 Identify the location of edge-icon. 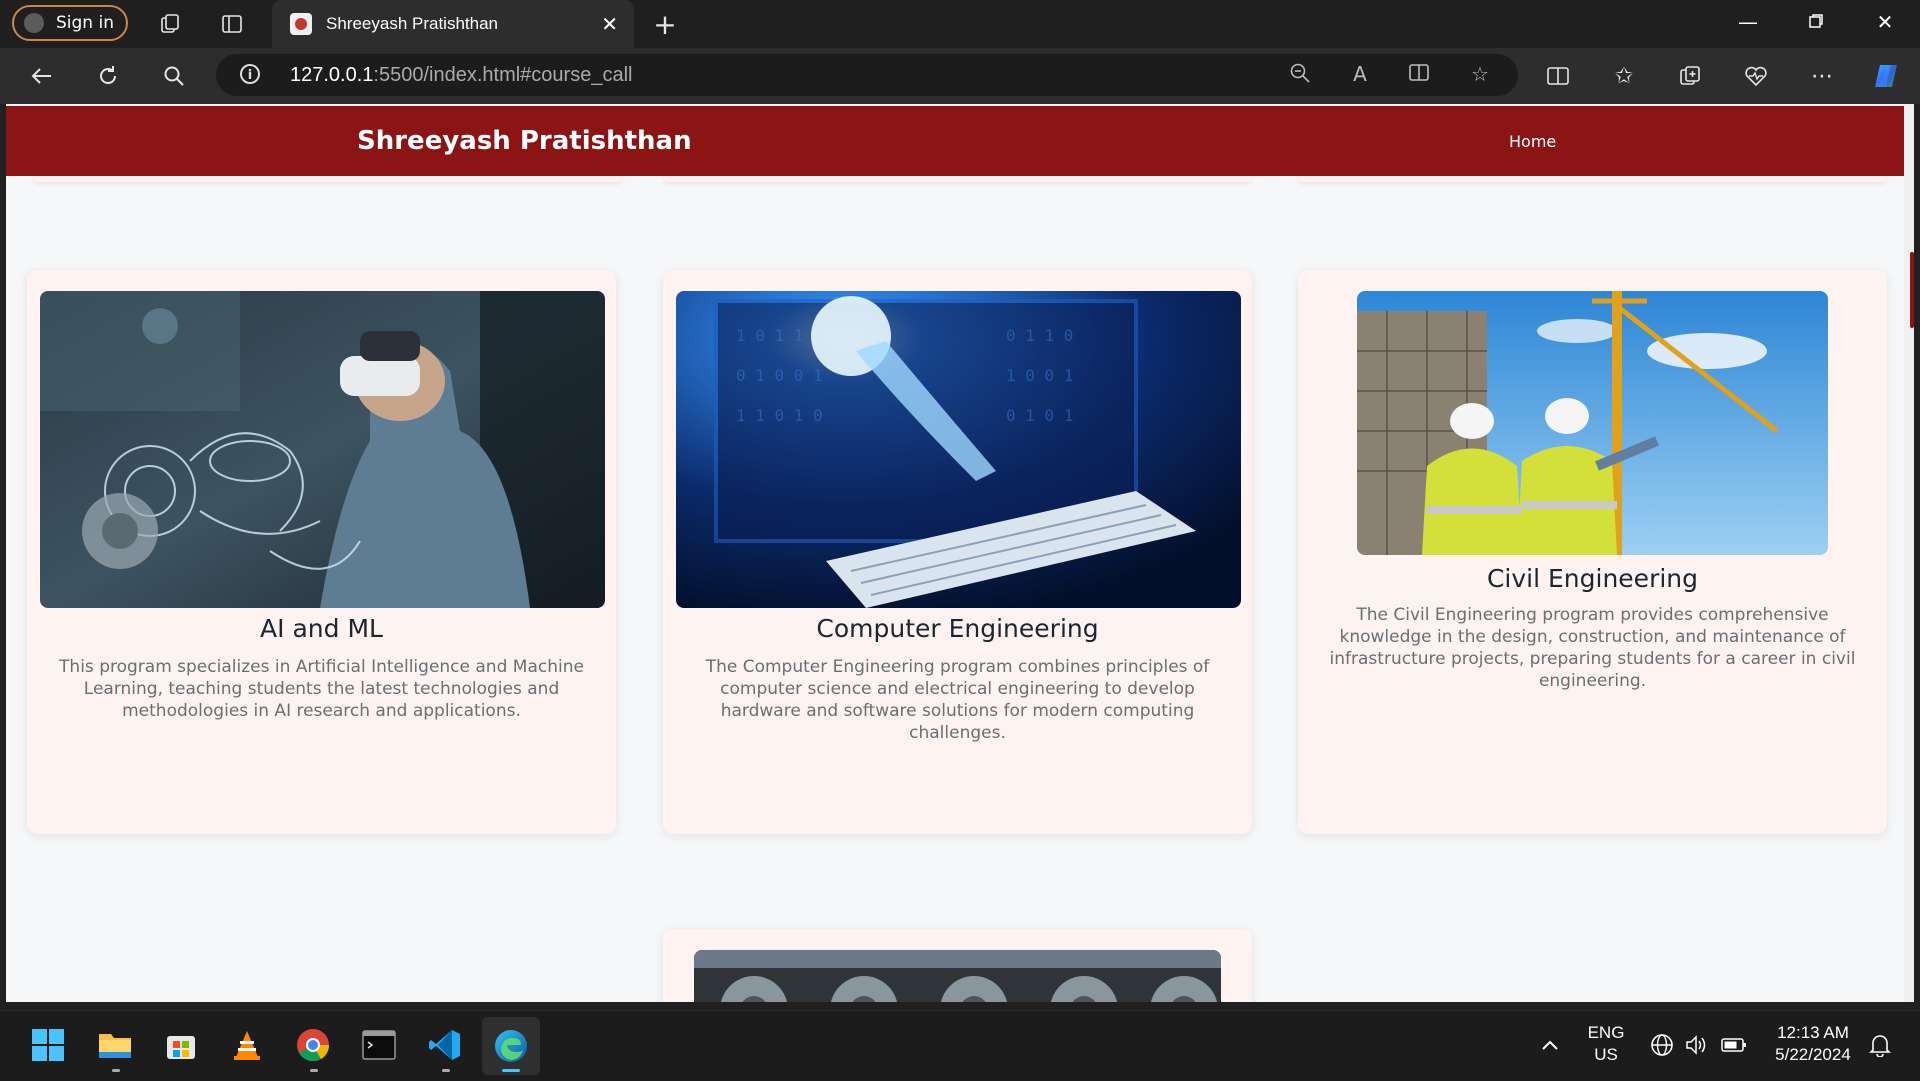
(511, 1046).